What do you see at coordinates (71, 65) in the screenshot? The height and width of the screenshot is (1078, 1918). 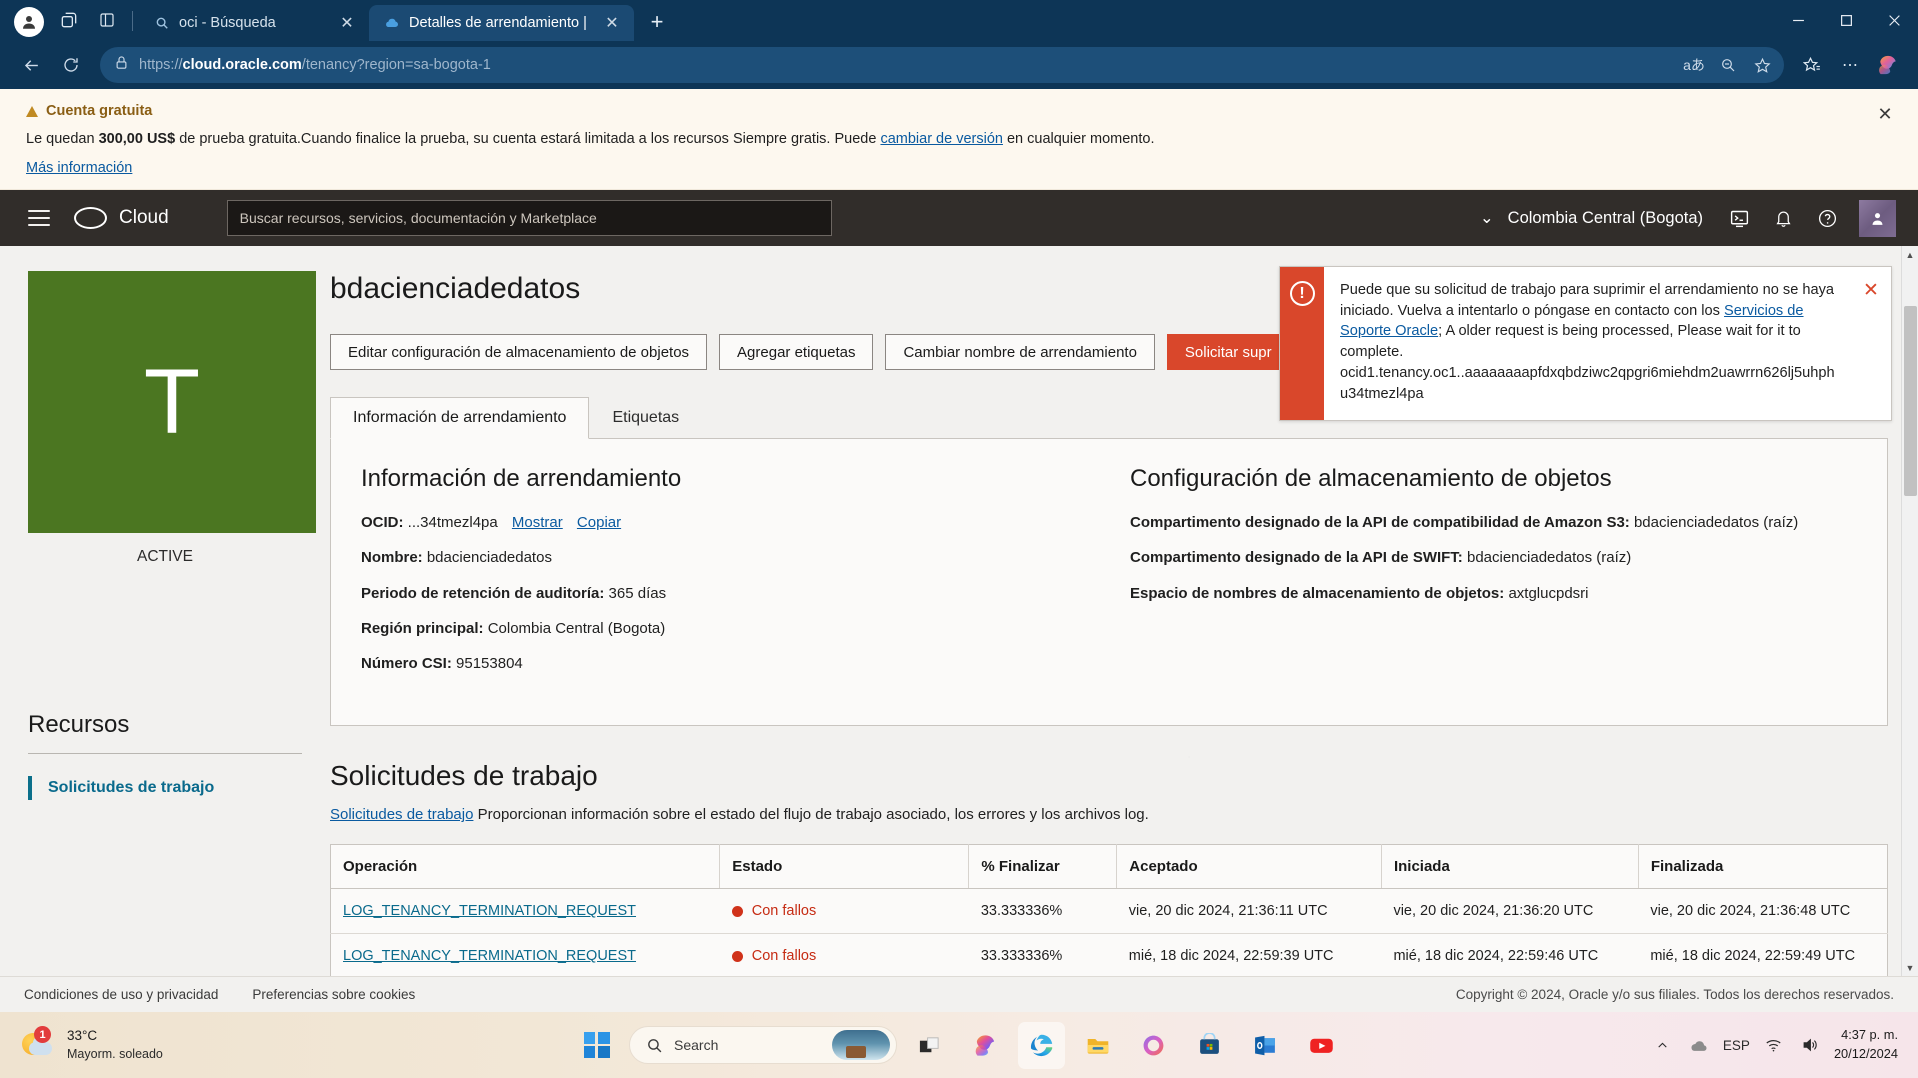 I see `refresh-button-icon` at bounding box center [71, 65].